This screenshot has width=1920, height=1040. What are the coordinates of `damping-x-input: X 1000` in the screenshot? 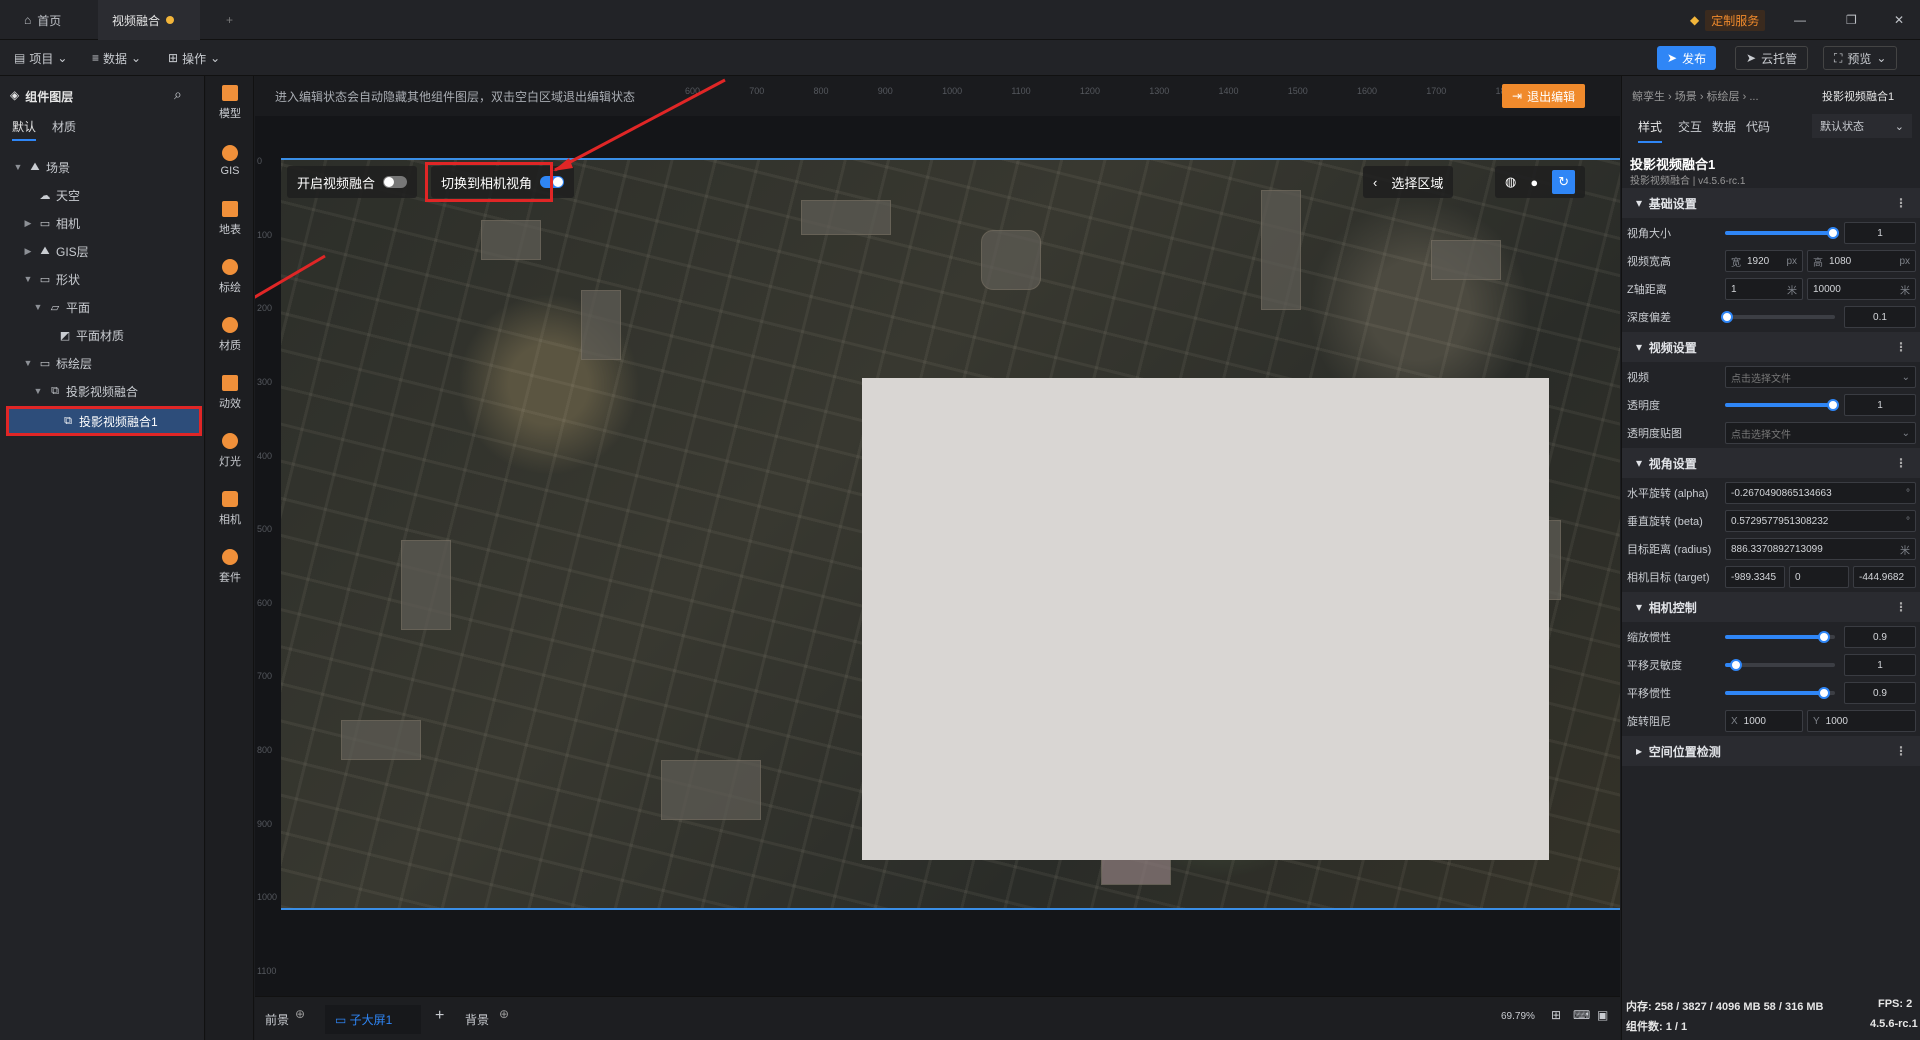 It's located at (1764, 721).